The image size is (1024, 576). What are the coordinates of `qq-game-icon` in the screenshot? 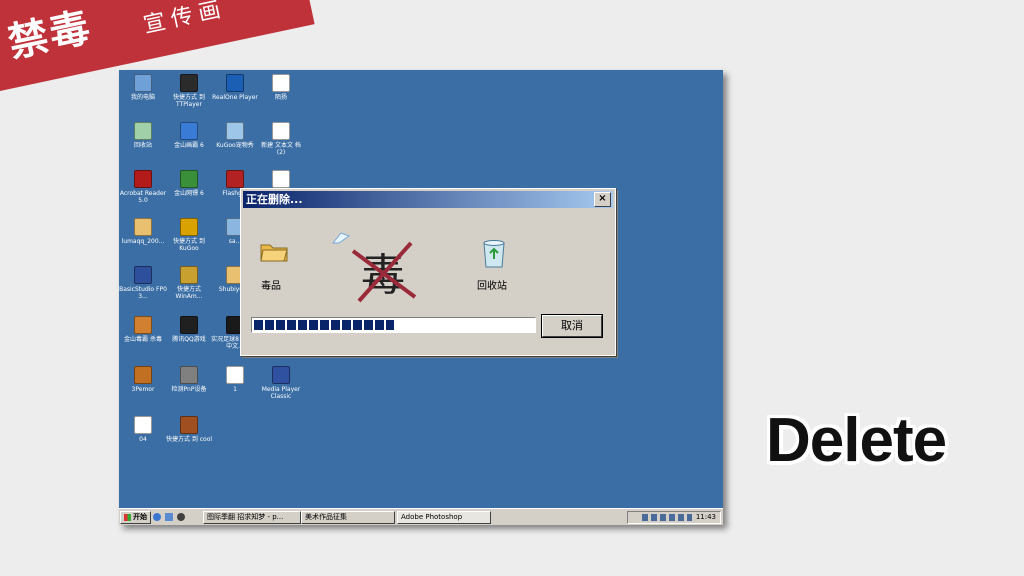 It's located at (189, 325).